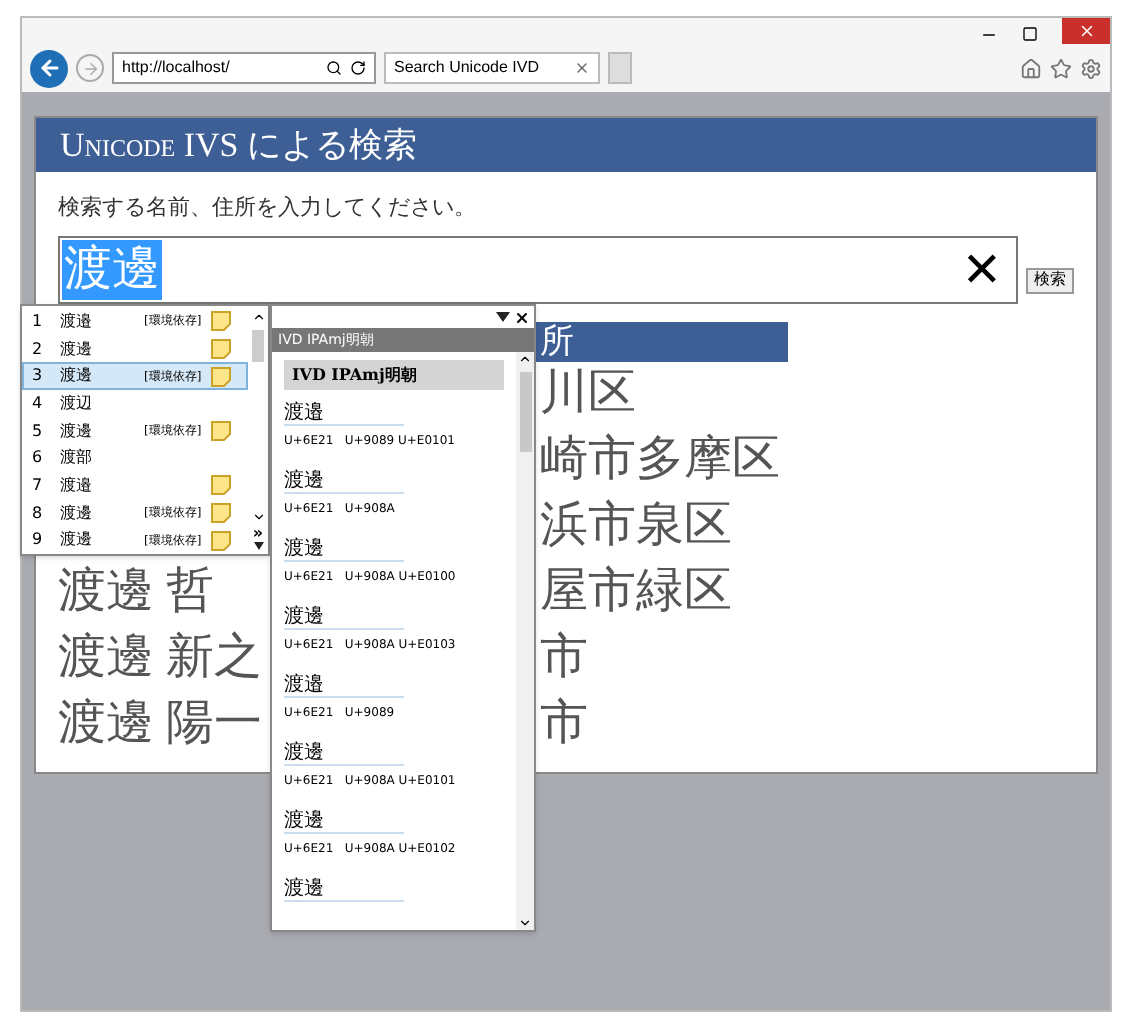 This screenshot has width=1140, height=1034. What do you see at coordinates (334, 68) in the screenshot?
I see `search-icon` at bounding box center [334, 68].